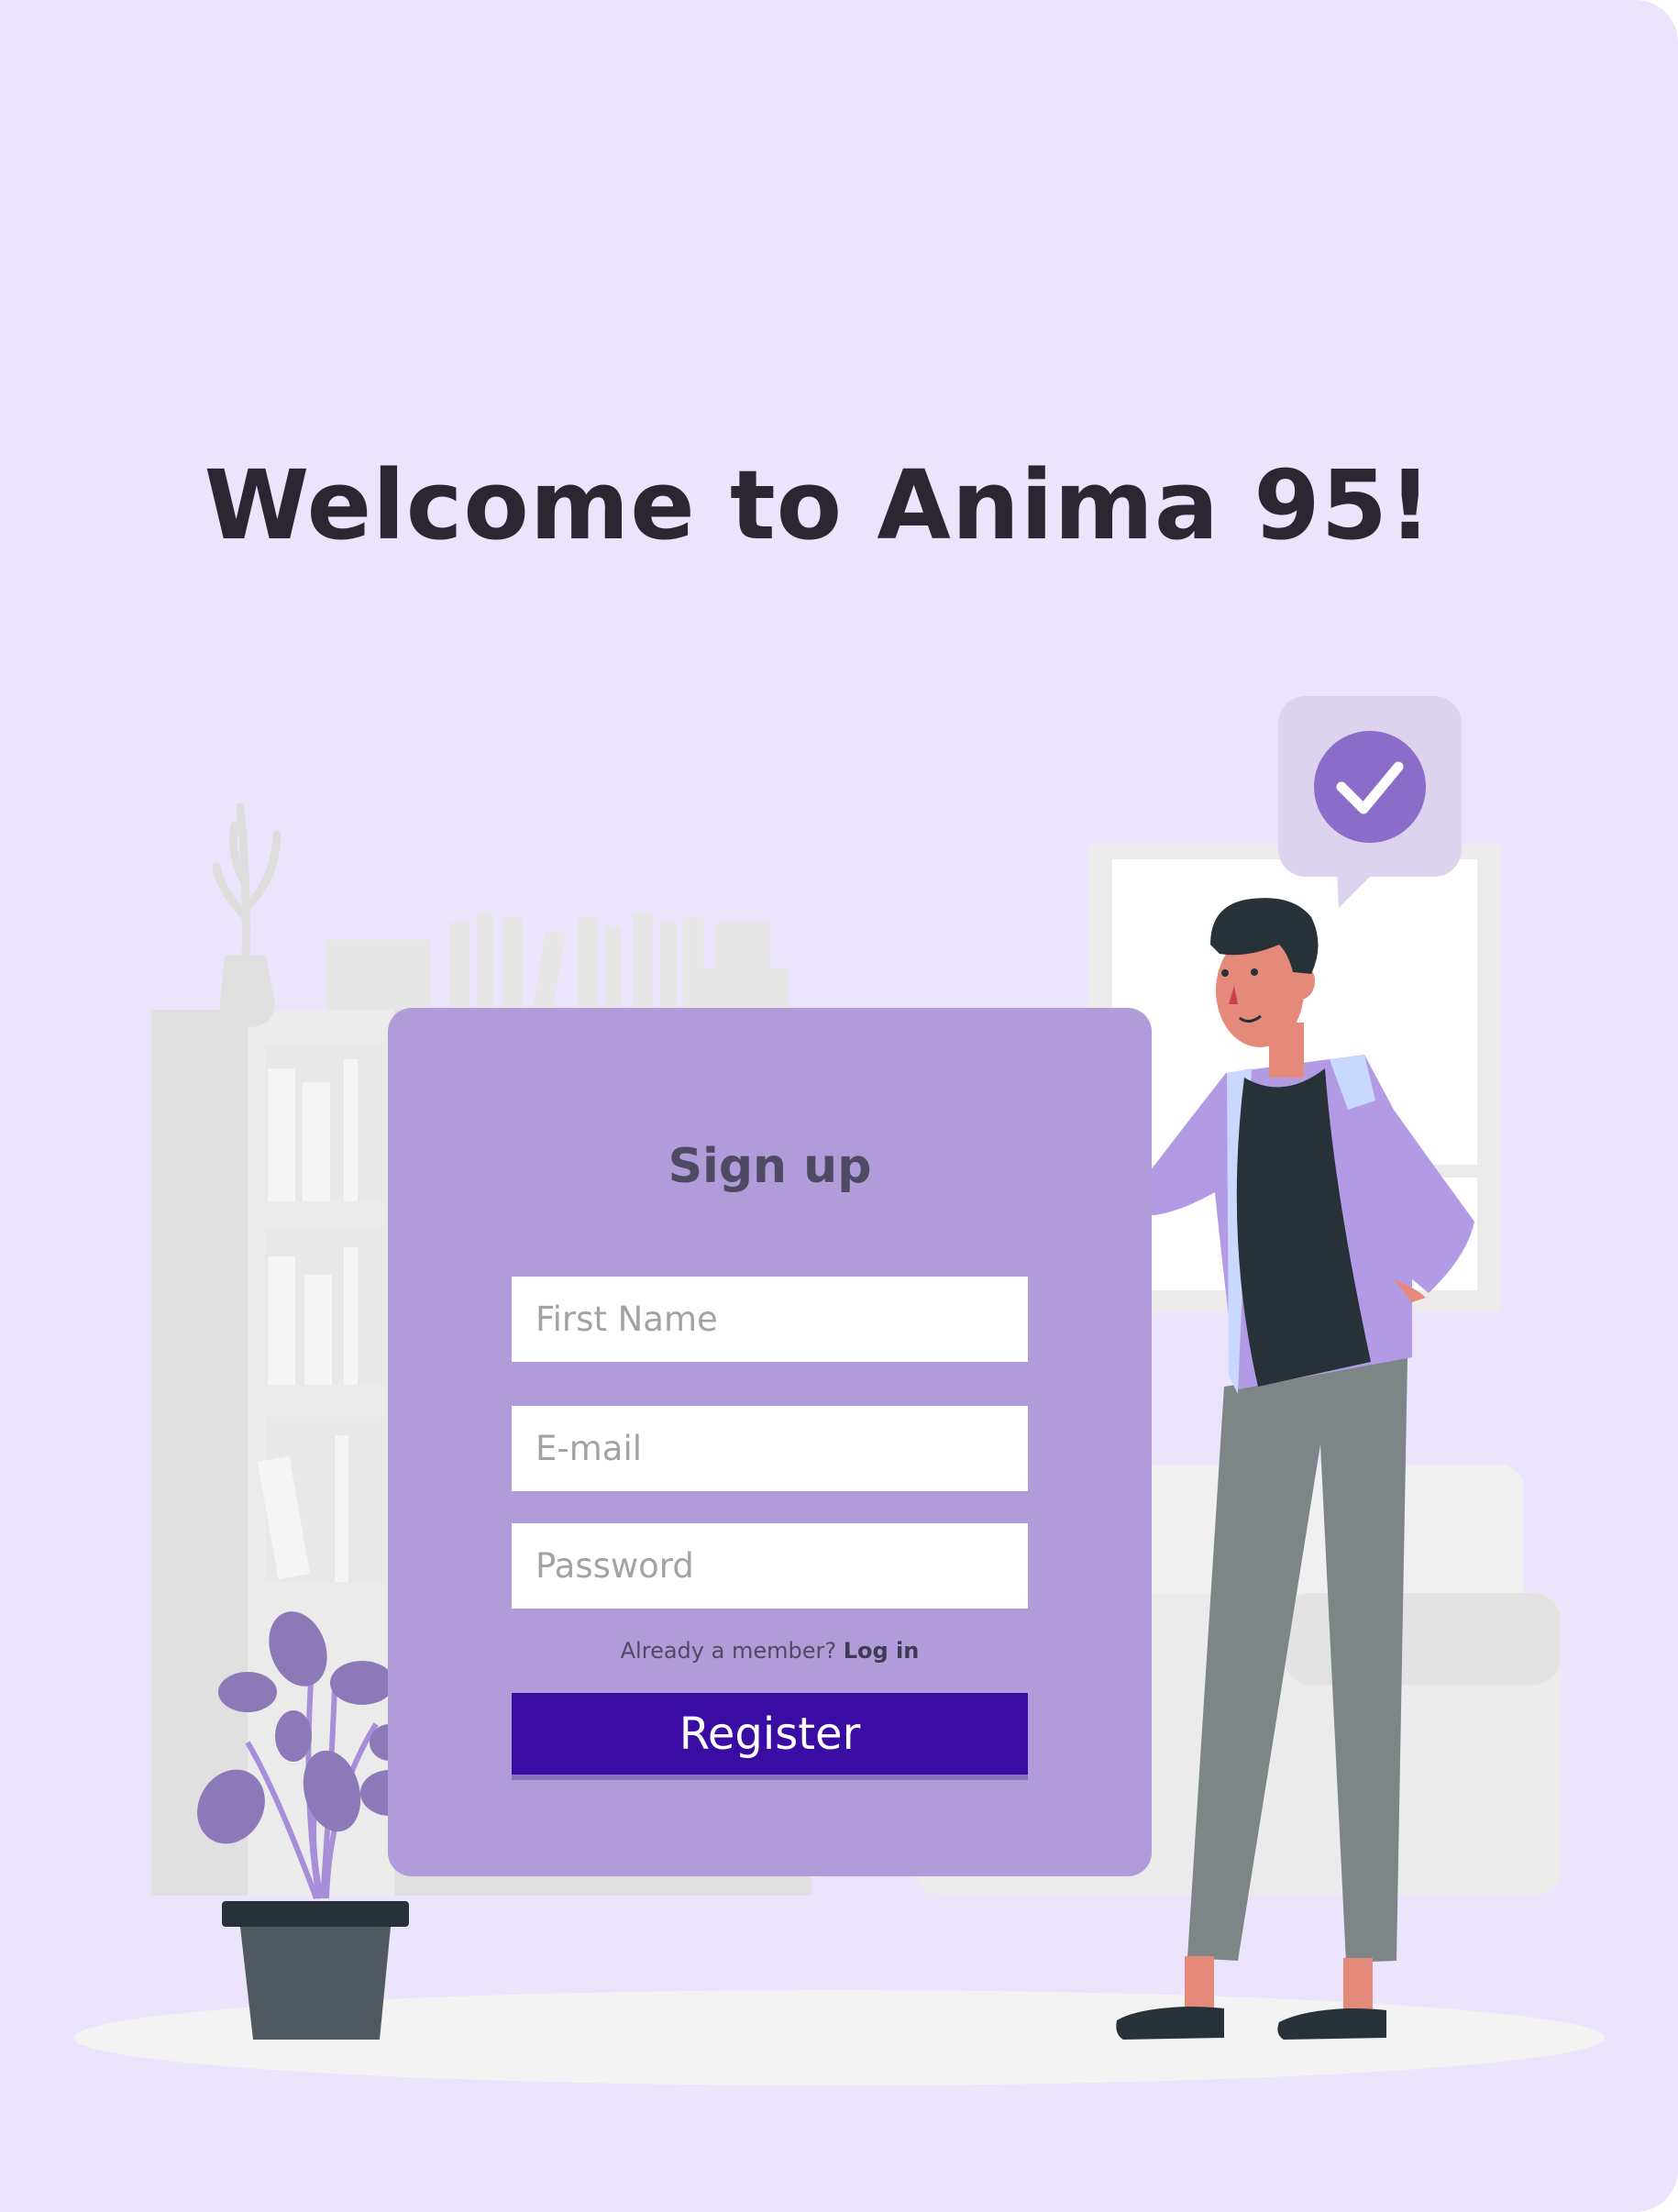 The image size is (1678, 2212). I want to click on signup-title: Sign up, so click(770, 1166).